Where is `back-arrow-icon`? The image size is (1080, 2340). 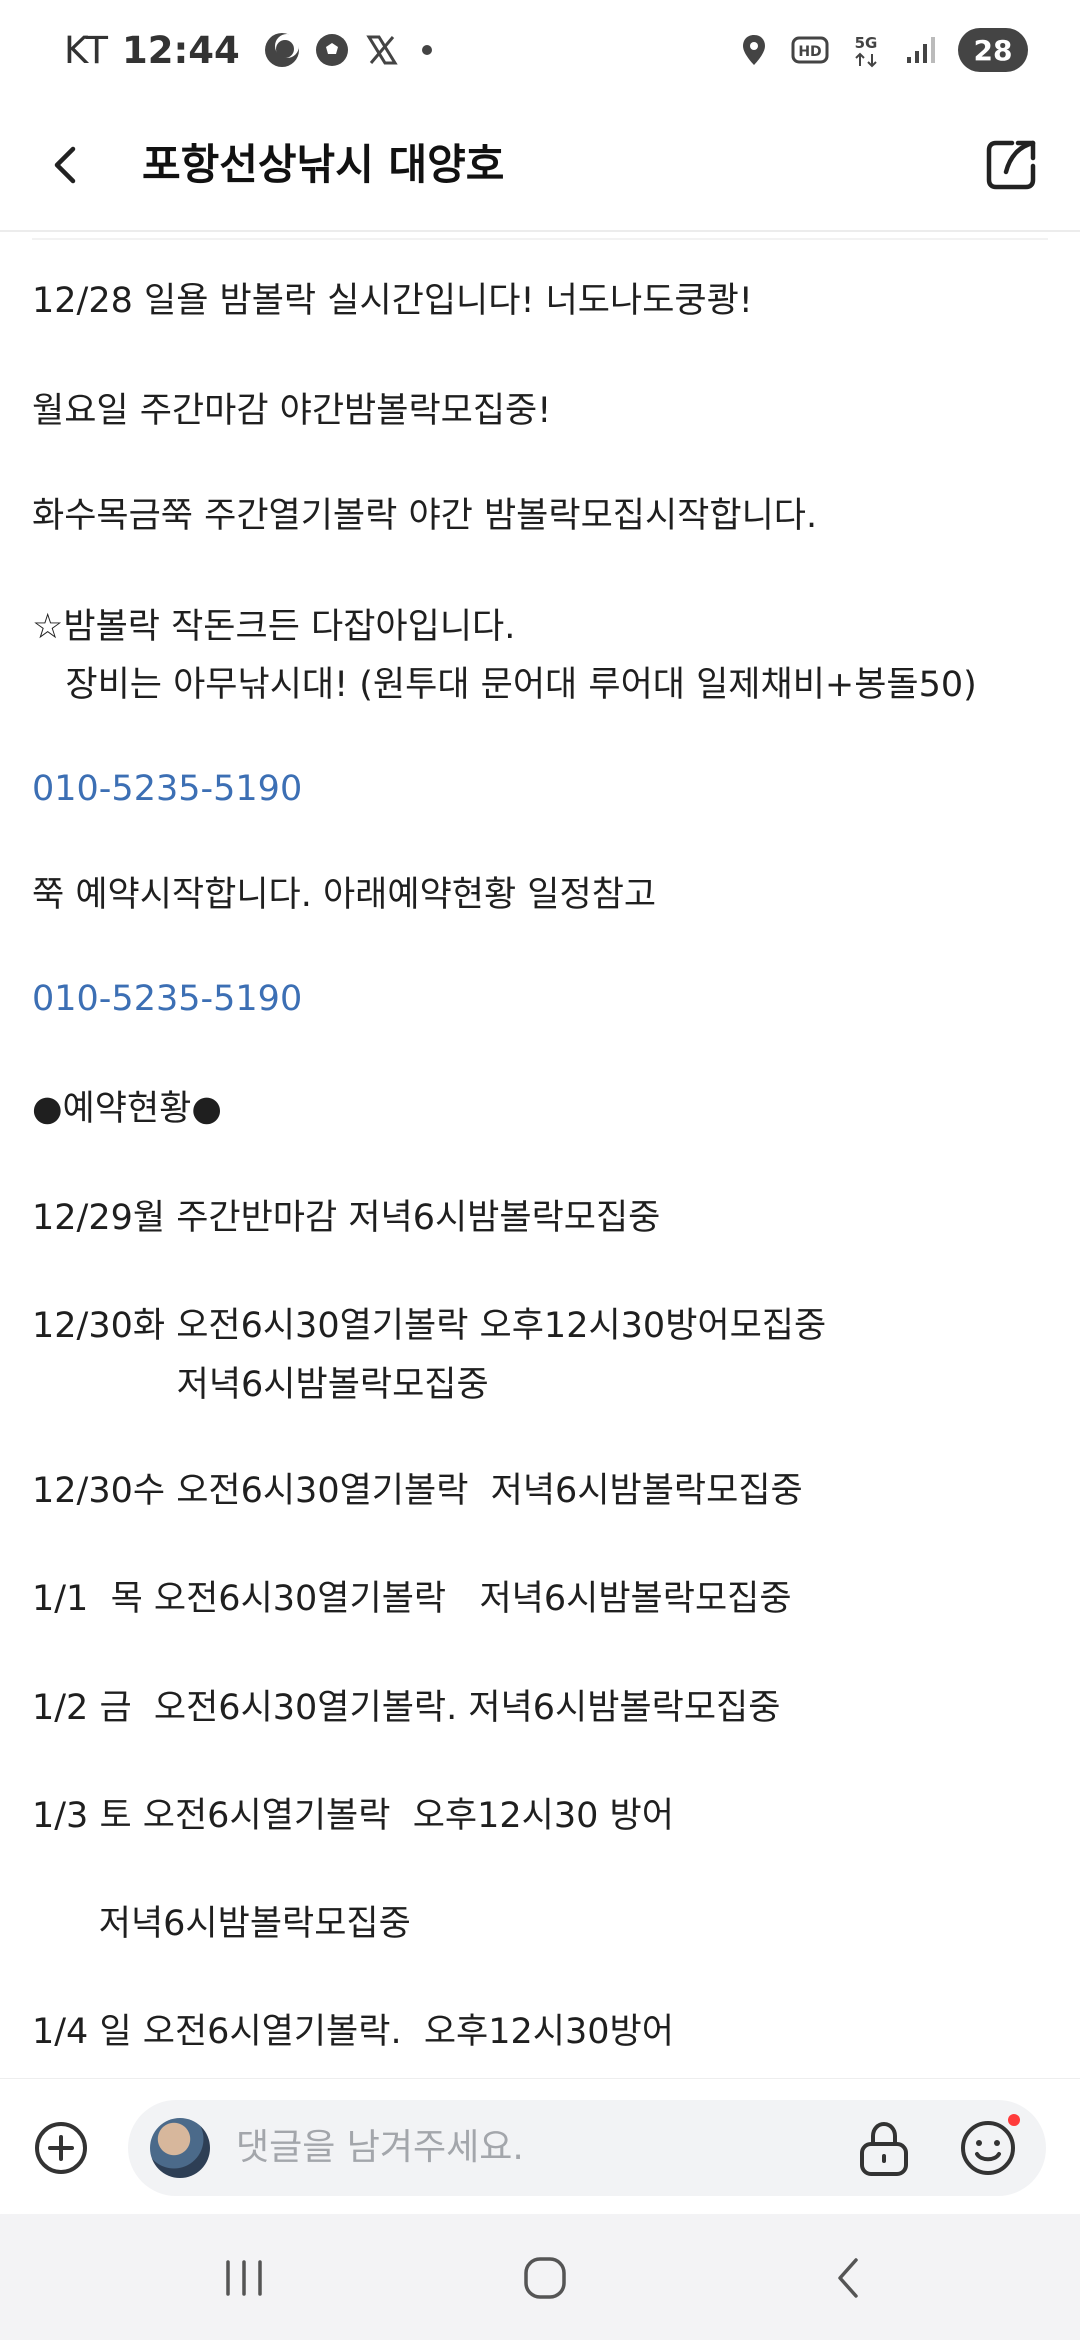 back-arrow-icon is located at coordinates (65, 165).